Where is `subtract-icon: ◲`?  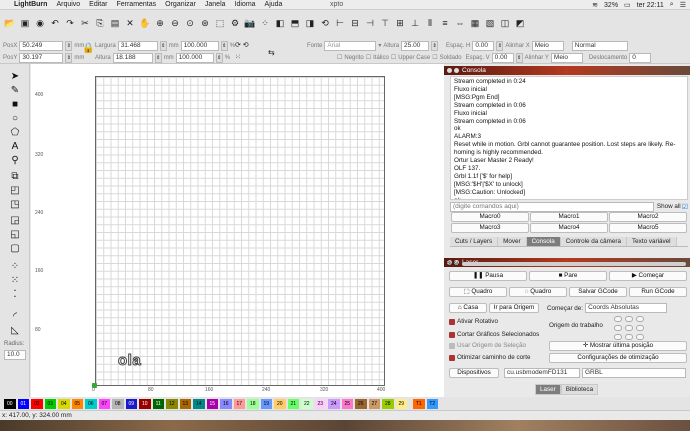 subtract-icon: ◲ is located at coordinates (15, 220).